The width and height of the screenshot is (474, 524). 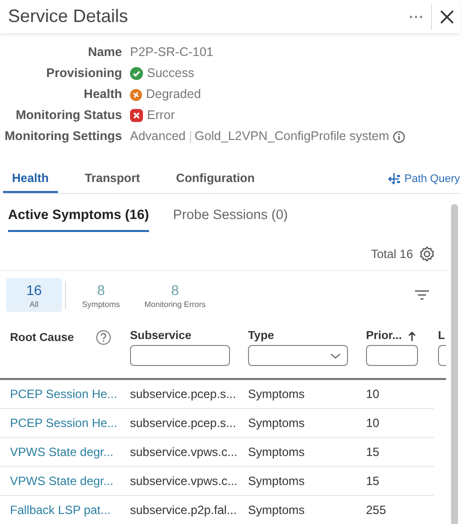 I want to click on detail-value: Success, so click(x=170, y=73).